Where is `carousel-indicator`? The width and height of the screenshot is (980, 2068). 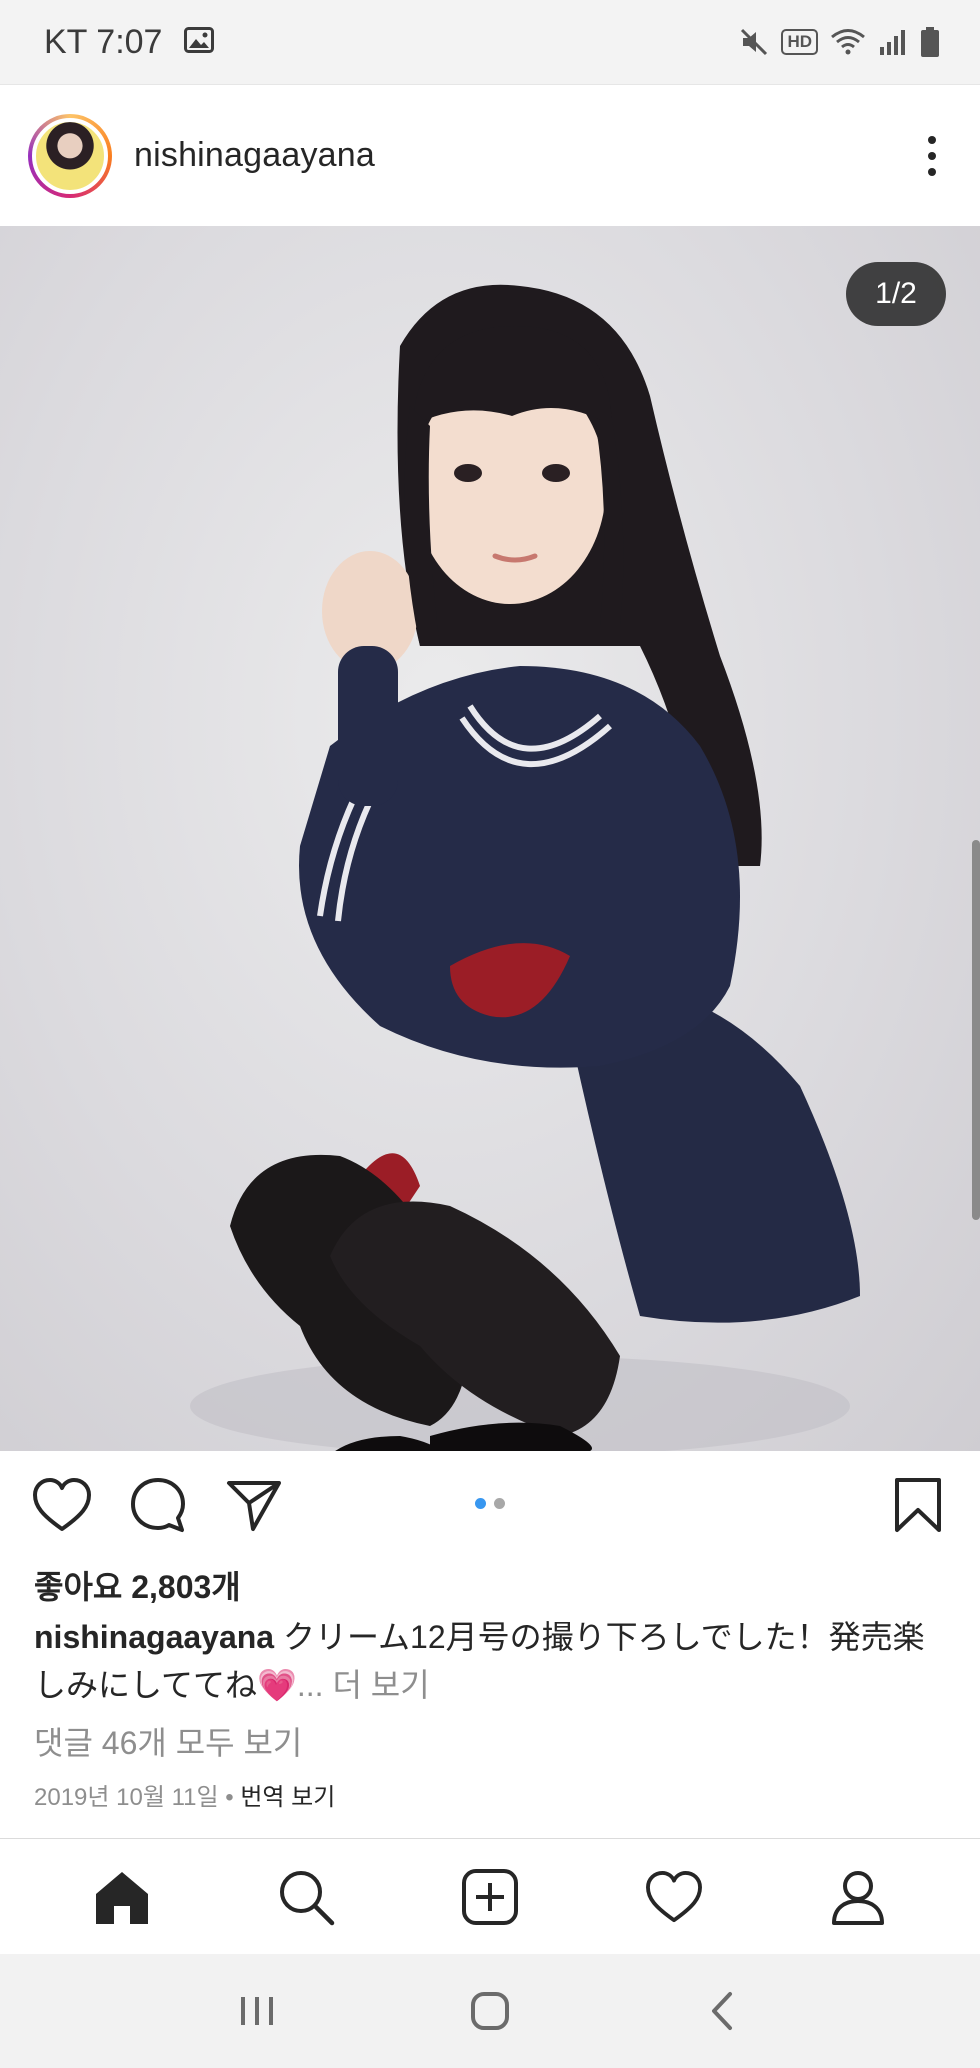 carousel-indicator is located at coordinates (490, 1503).